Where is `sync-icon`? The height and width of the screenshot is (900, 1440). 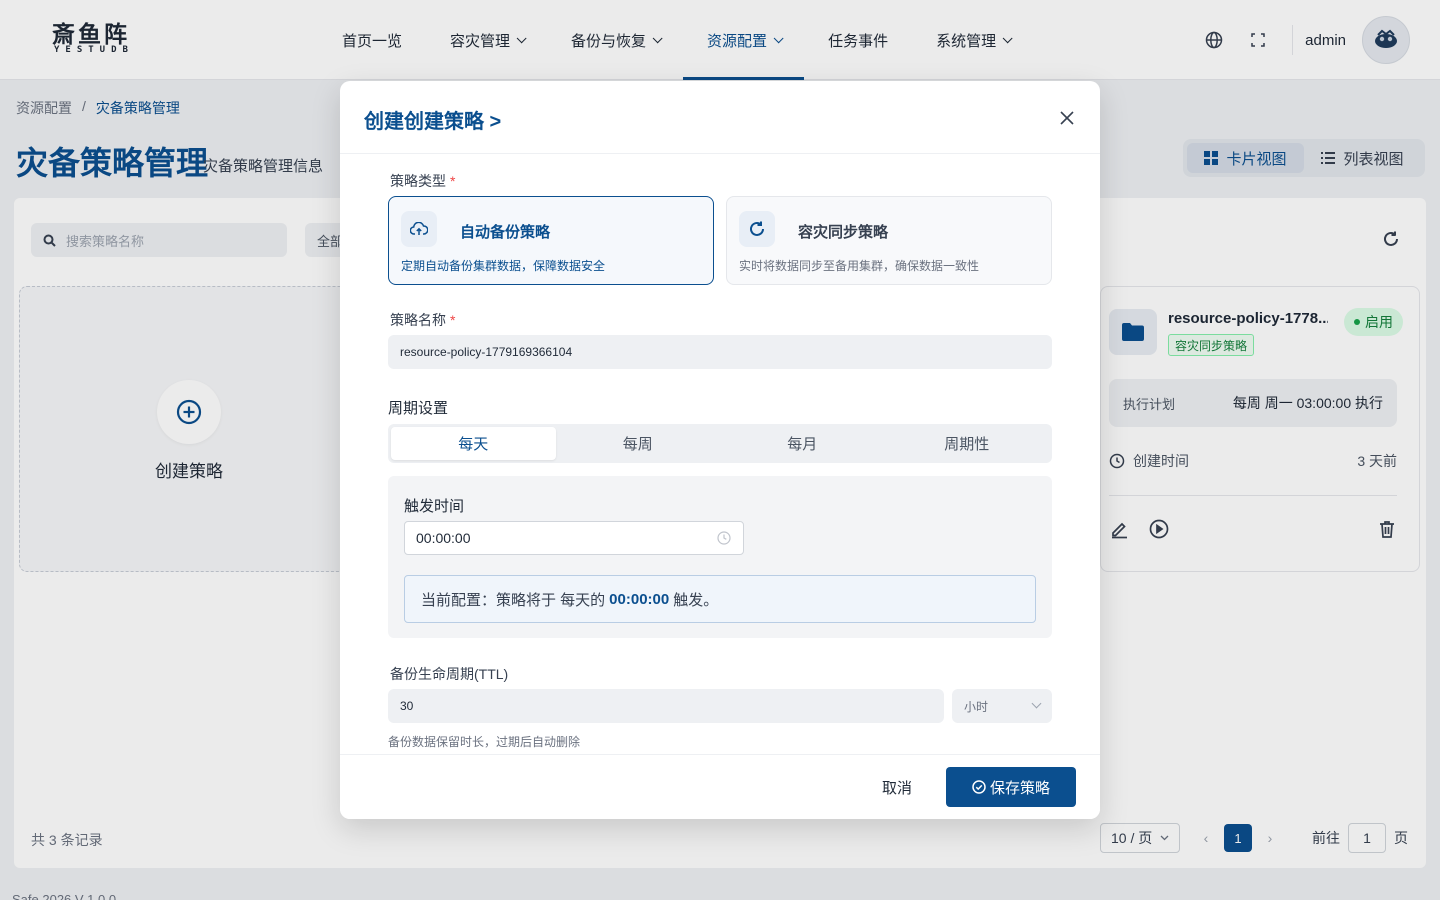
sync-icon is located at coordinates (757, 229).